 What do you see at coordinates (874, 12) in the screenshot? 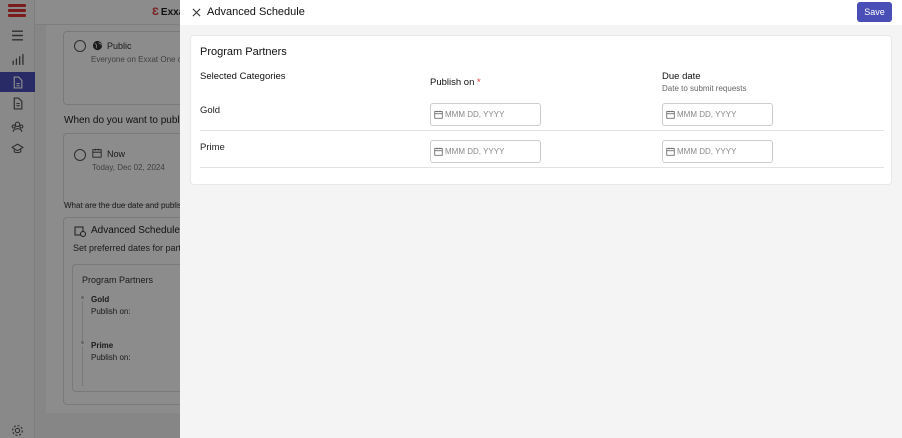
I see `save-button: Save` at bounding box center [874, 12].